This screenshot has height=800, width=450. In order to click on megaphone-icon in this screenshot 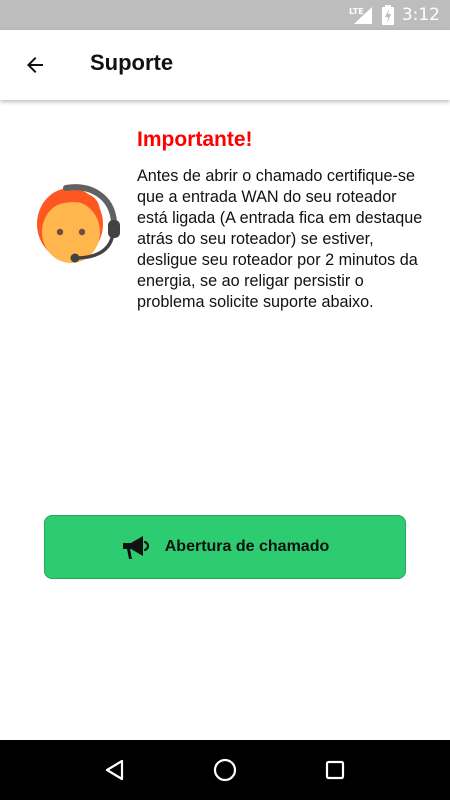, I will do `click(135, 547)`.